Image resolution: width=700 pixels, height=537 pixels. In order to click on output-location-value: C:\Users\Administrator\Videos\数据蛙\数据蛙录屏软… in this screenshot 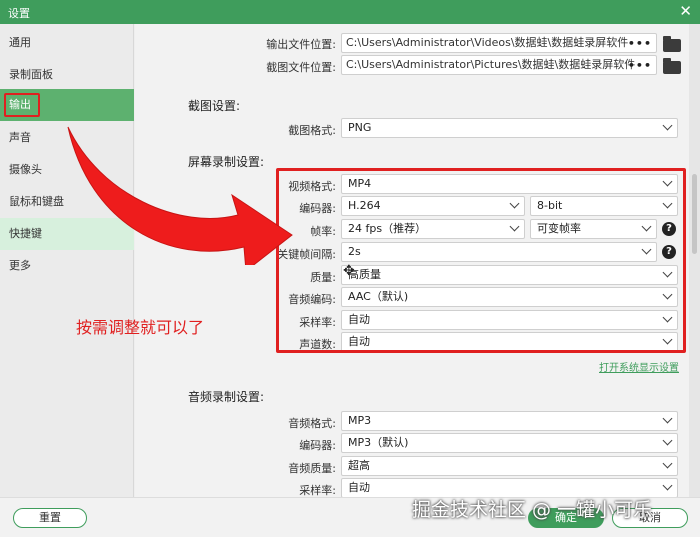, I will do `click(487, 42)`.